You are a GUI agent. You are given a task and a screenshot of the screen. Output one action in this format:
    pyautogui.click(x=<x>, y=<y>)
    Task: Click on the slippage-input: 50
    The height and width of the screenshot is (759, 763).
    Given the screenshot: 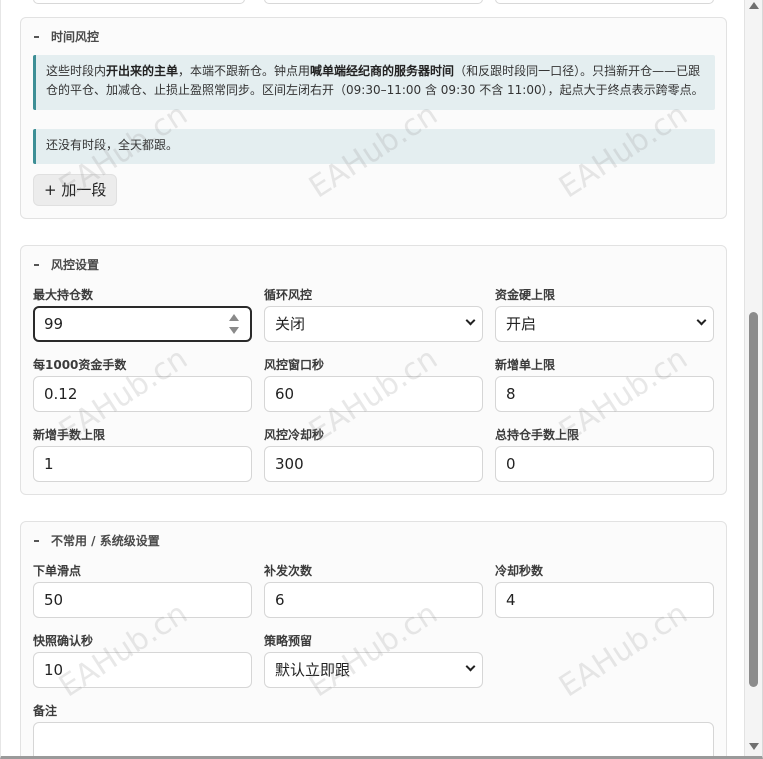 What is the action you would take?
    pyautogui.click(x=142, y=600)
    